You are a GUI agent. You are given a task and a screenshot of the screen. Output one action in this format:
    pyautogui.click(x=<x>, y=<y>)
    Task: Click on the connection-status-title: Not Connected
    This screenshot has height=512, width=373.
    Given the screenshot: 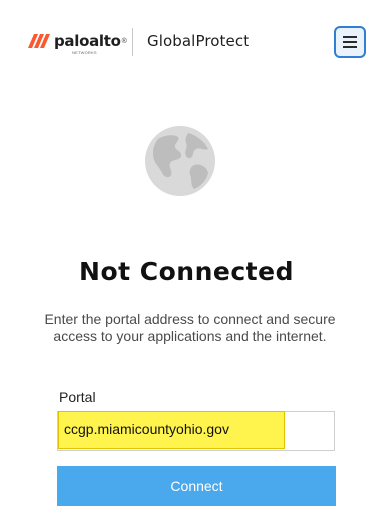 What is the action you would take?
    pyautogui.click(x=186, y=271)
    